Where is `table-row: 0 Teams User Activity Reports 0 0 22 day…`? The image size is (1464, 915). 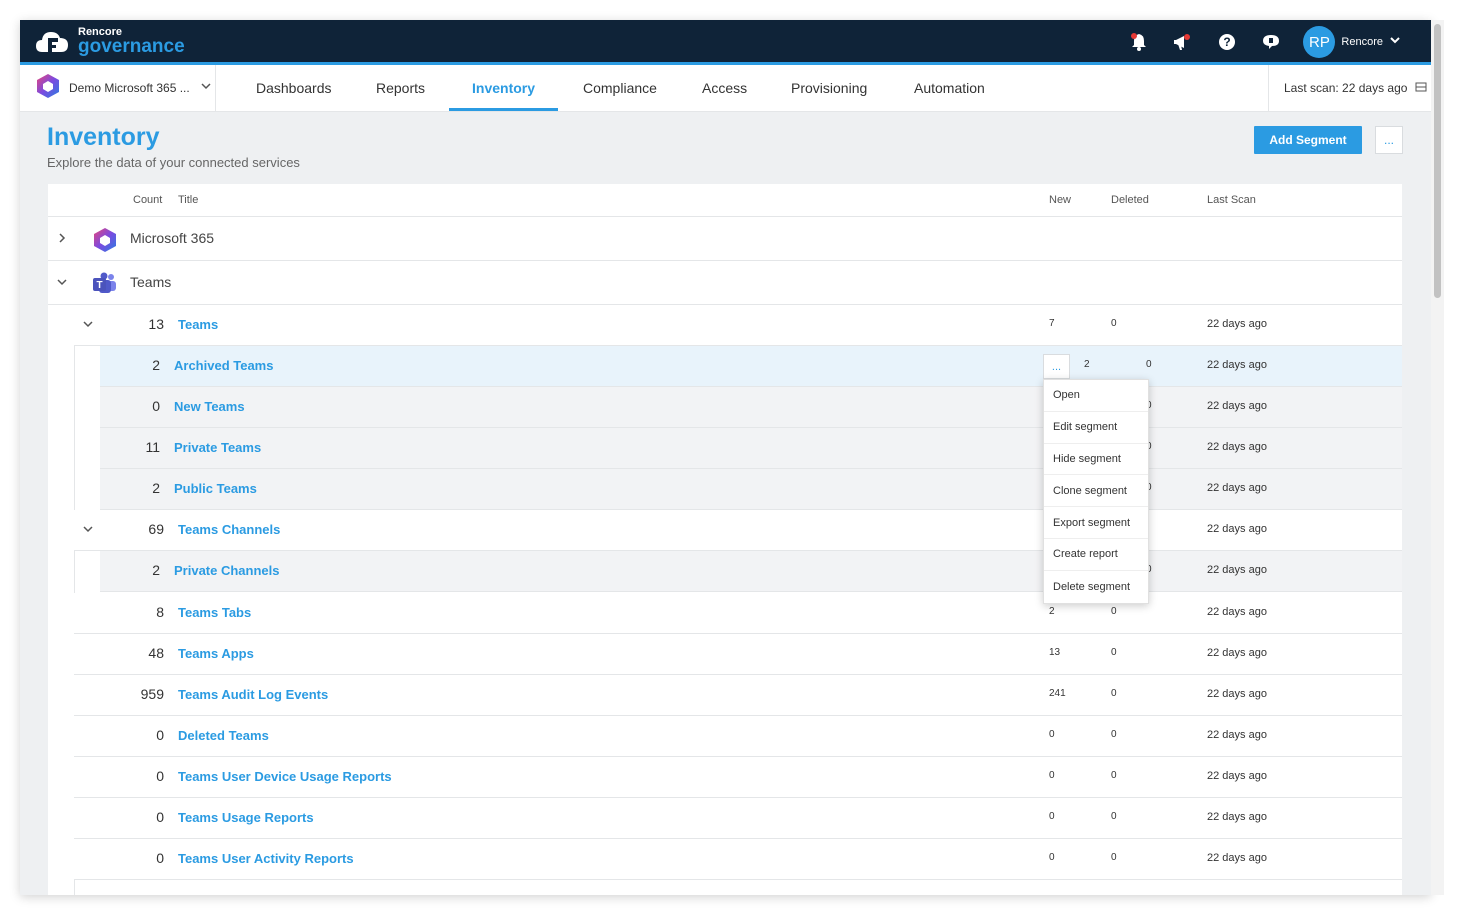
table-row: 0 Teams User Activity Reports 0 0 22 day… is located at coordinates (738, 859).